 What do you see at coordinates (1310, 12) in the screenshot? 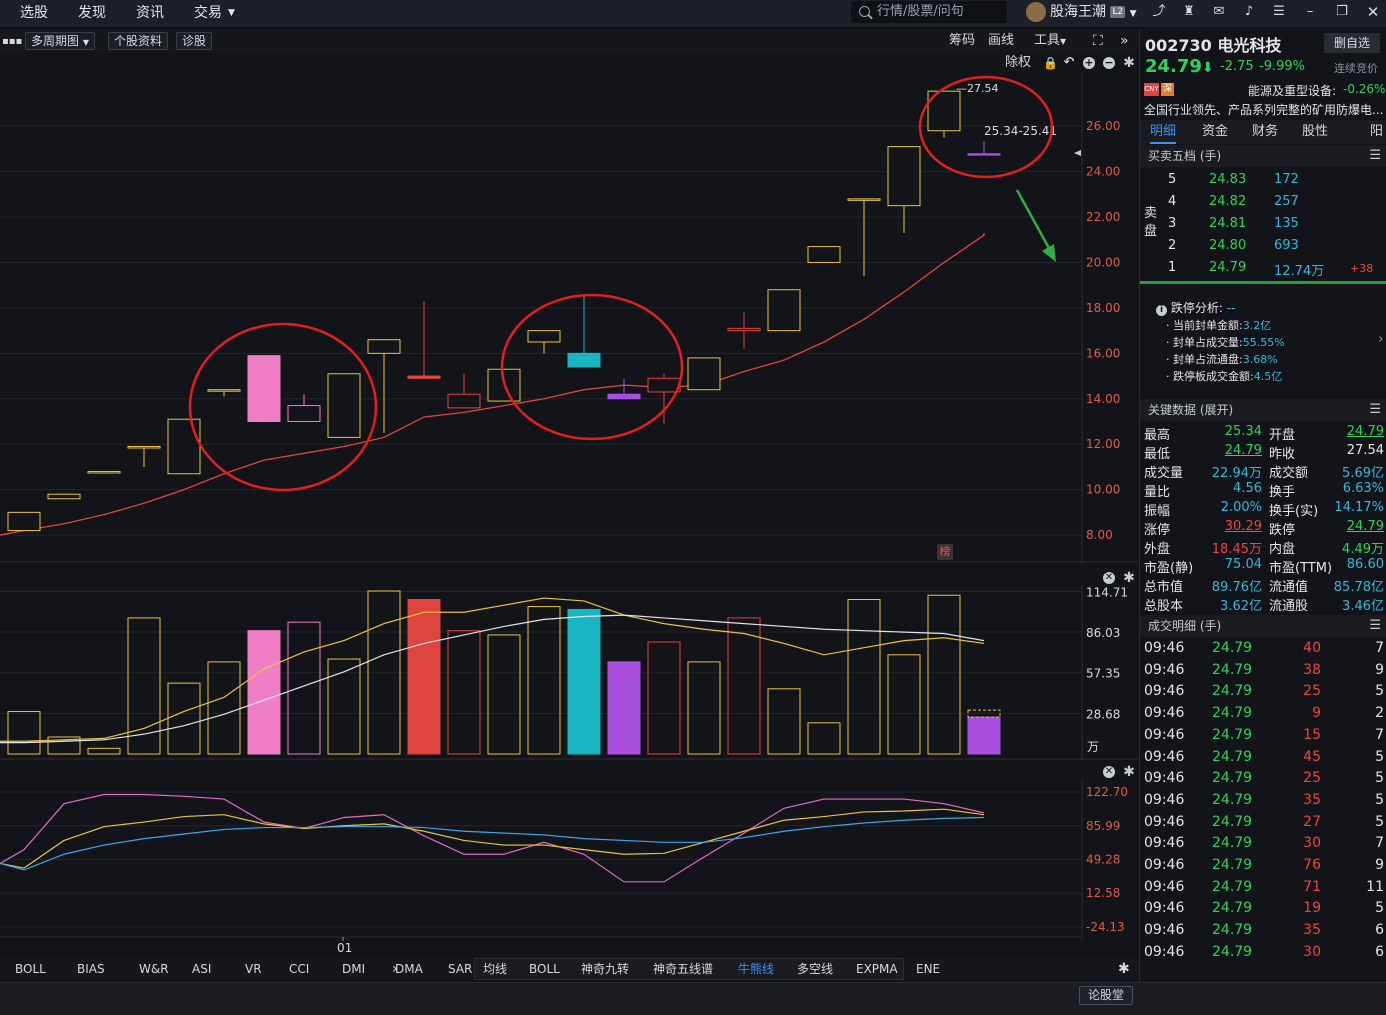
I see `minimize-icon: –` at bounding box center [1310, 12].